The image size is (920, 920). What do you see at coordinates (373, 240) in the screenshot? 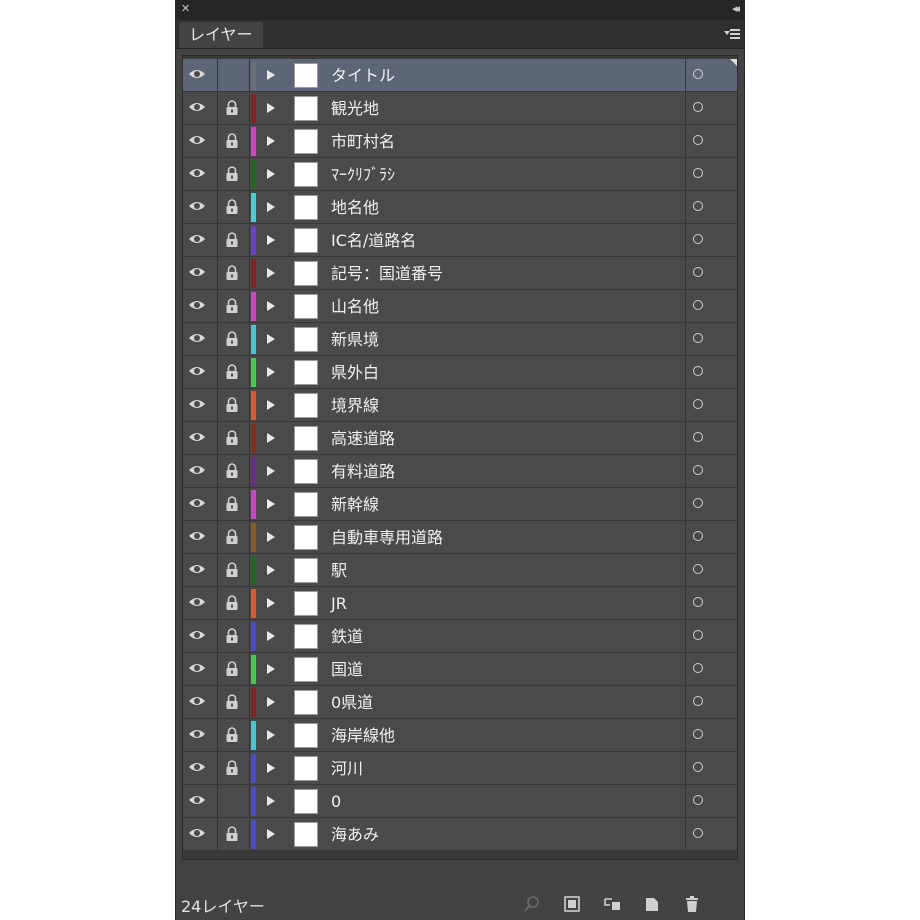
I see `layer-name: IC名/道路名` at bounding box center [373, 240].